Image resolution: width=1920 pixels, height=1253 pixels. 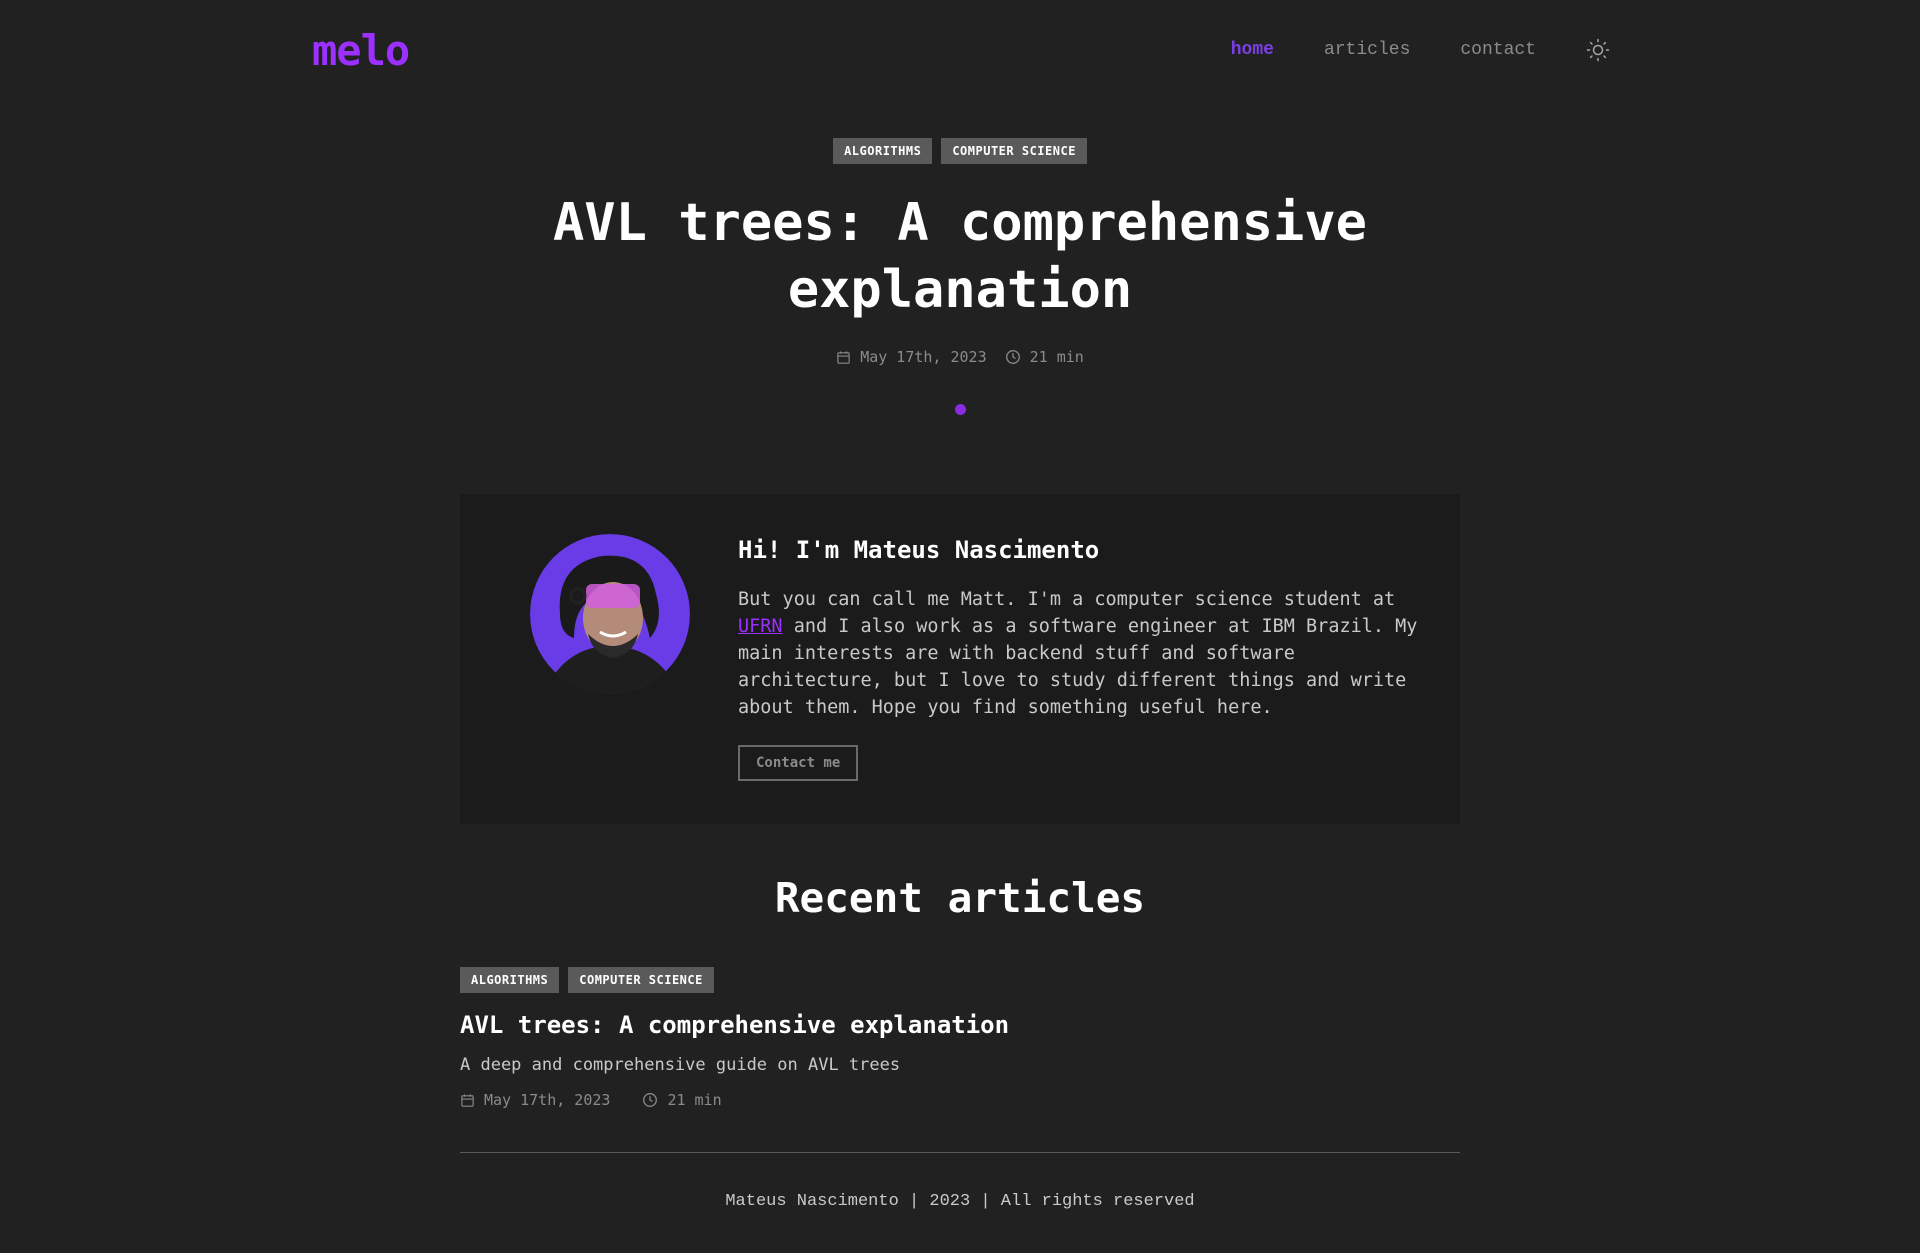 I want to click on article-tags: ALGORITHMS COMPUTER SCIENCE, so click(x=960, y=980).